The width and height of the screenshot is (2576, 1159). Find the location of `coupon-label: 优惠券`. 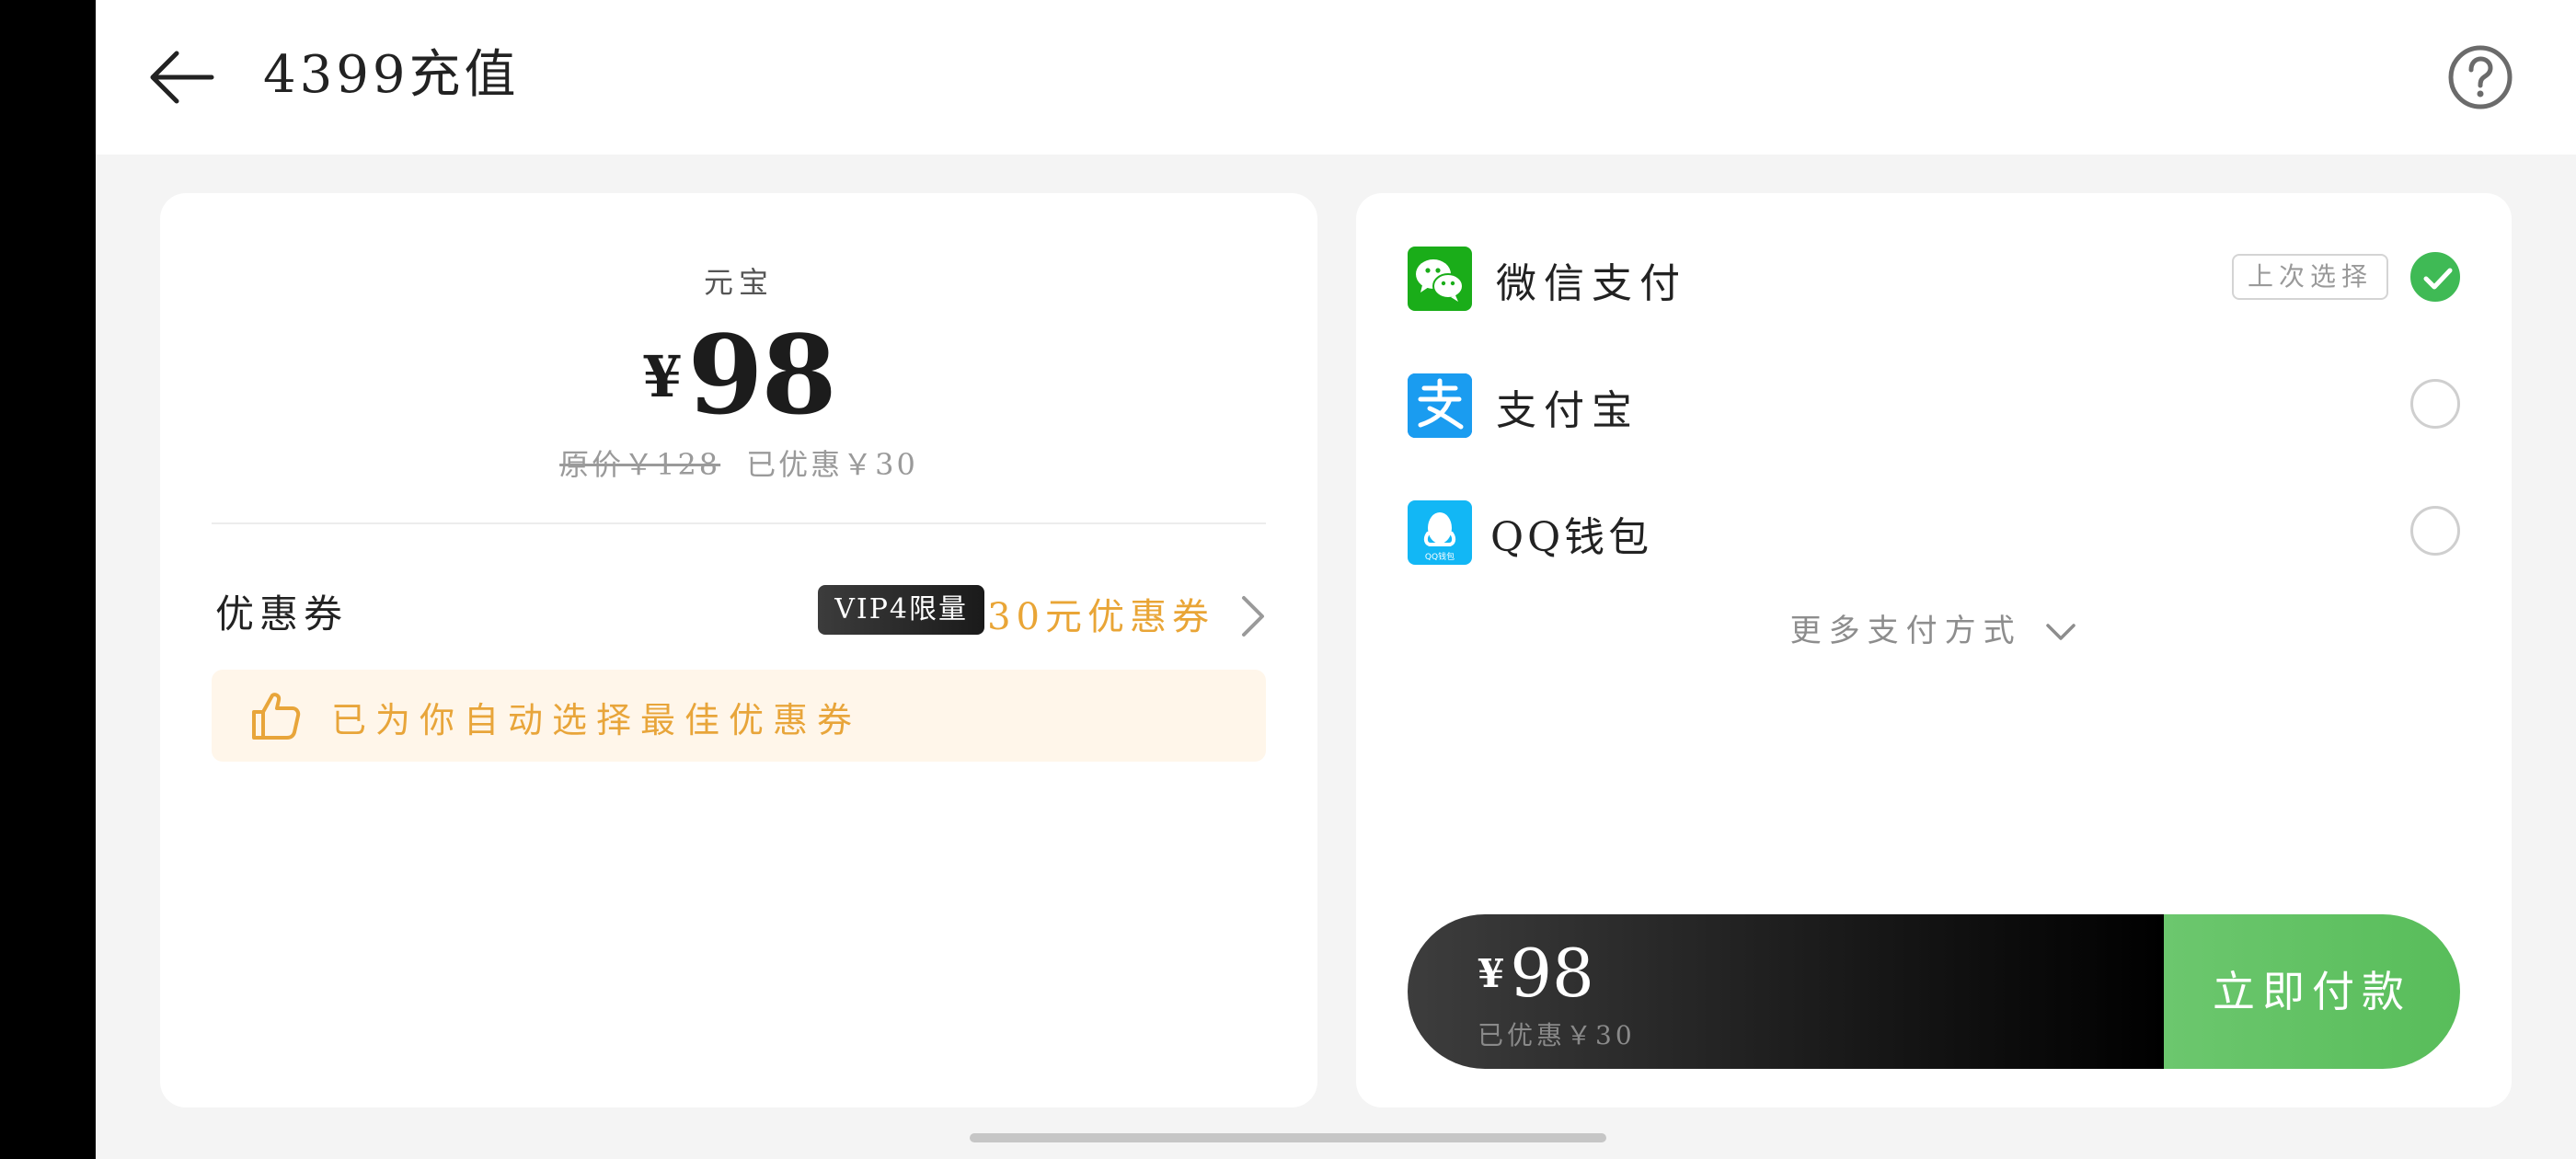

coupon-label: 优惠券 is located at coordinates (282, 614).